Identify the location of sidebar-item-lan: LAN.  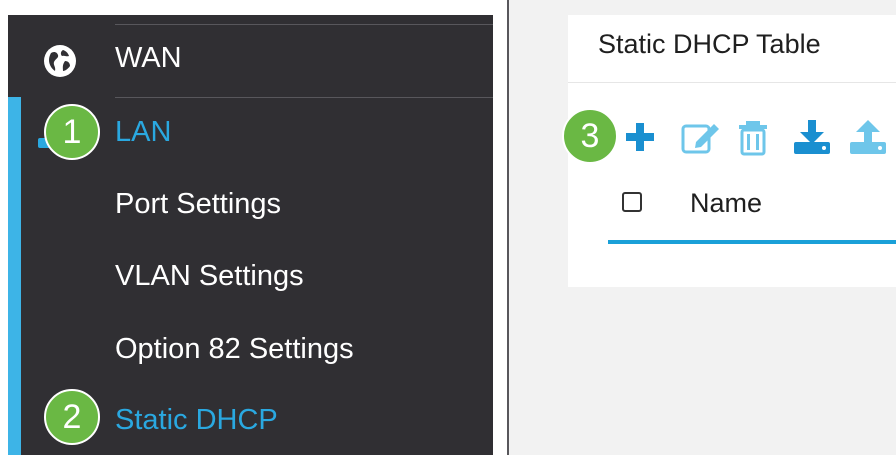
(143, 132).